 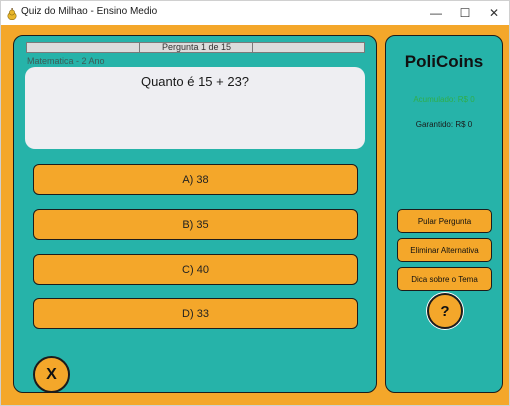 I want to click on eliminate-option-button: Eliminar Alternativa, so click(x=444, y=250).